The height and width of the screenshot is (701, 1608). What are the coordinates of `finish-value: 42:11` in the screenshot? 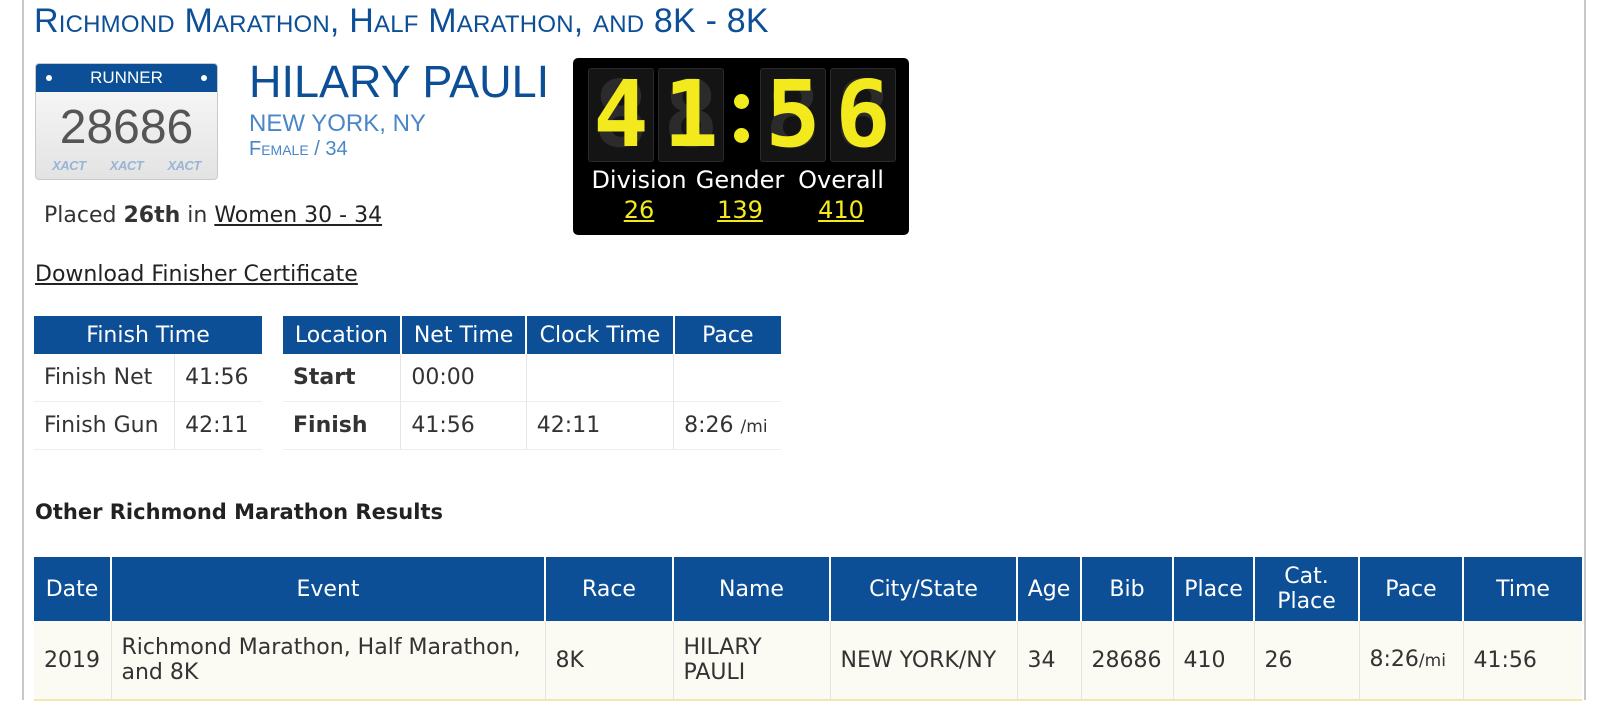 It's located at (218, 425).